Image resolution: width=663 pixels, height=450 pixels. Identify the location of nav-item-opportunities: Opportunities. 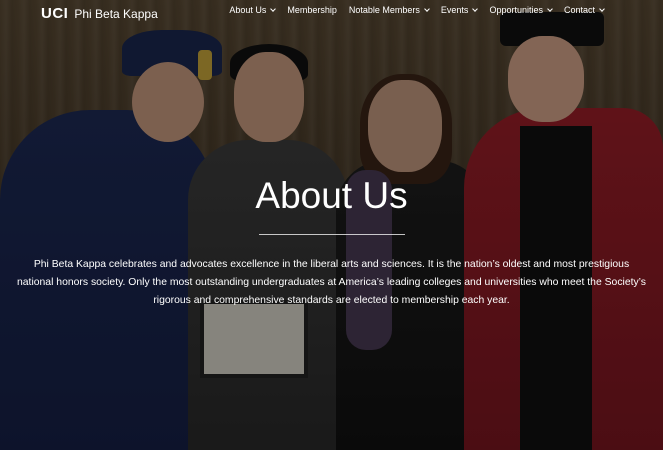
(520, 10).